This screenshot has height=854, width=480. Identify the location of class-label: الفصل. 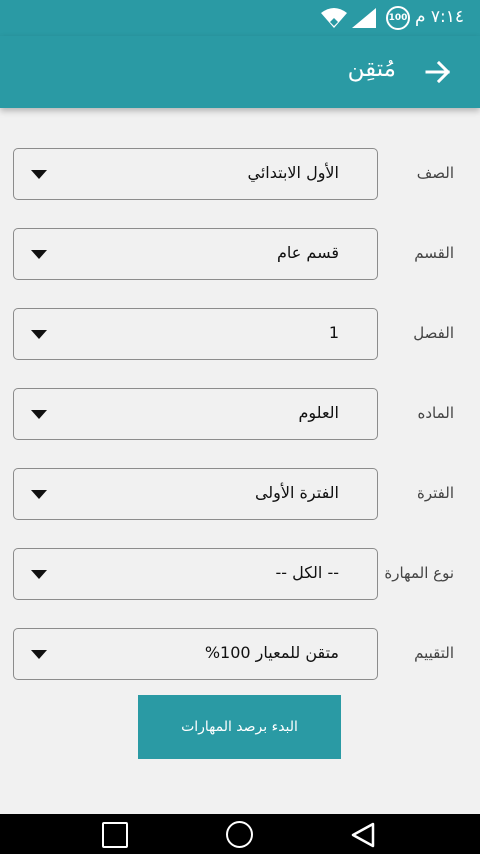
(433, 333).